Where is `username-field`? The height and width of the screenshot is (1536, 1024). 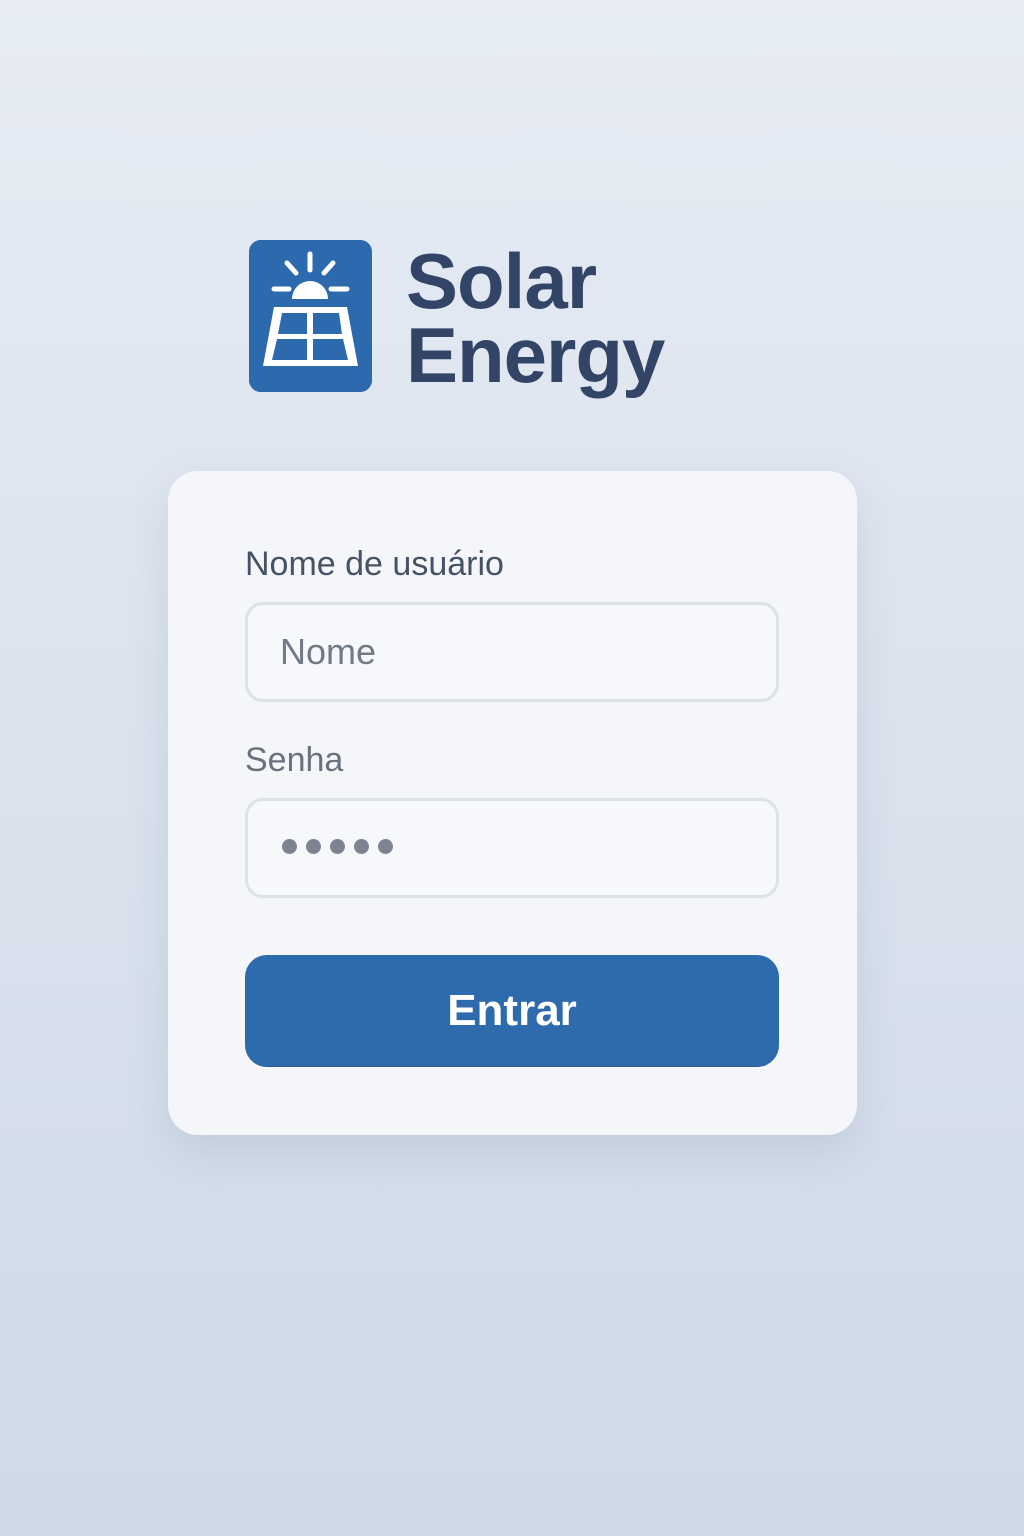 username-field is located at coordinates (512, 652).